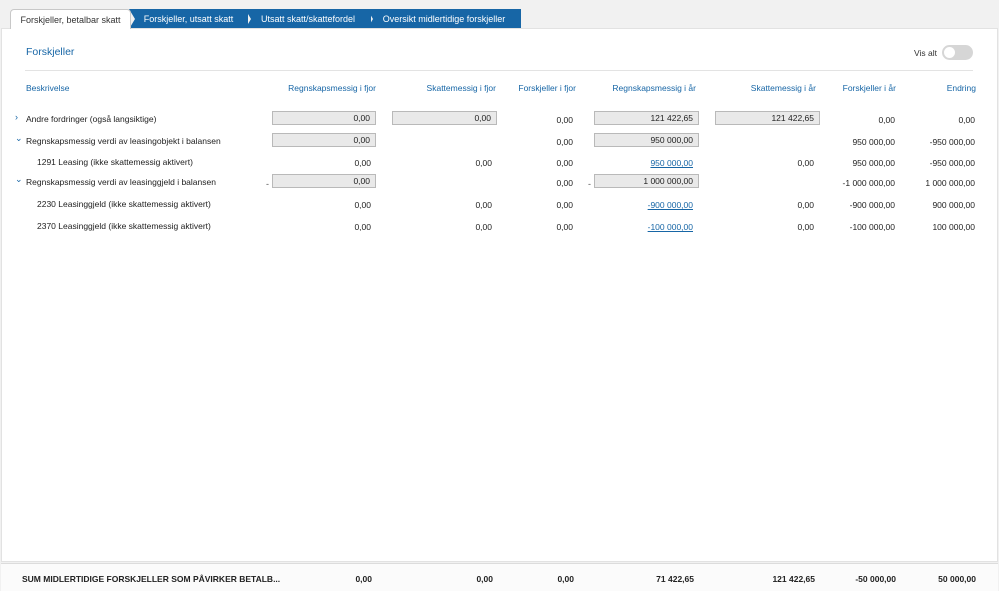 This screenshot has height=591, width=999. Describe the element at coordinates (875, 579) in the screenshot. I see `sum-forskjeller-aar: -50 000,00` at that location.